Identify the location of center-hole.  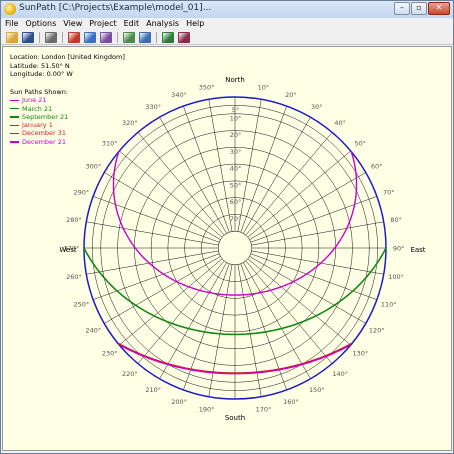
(235, 248).